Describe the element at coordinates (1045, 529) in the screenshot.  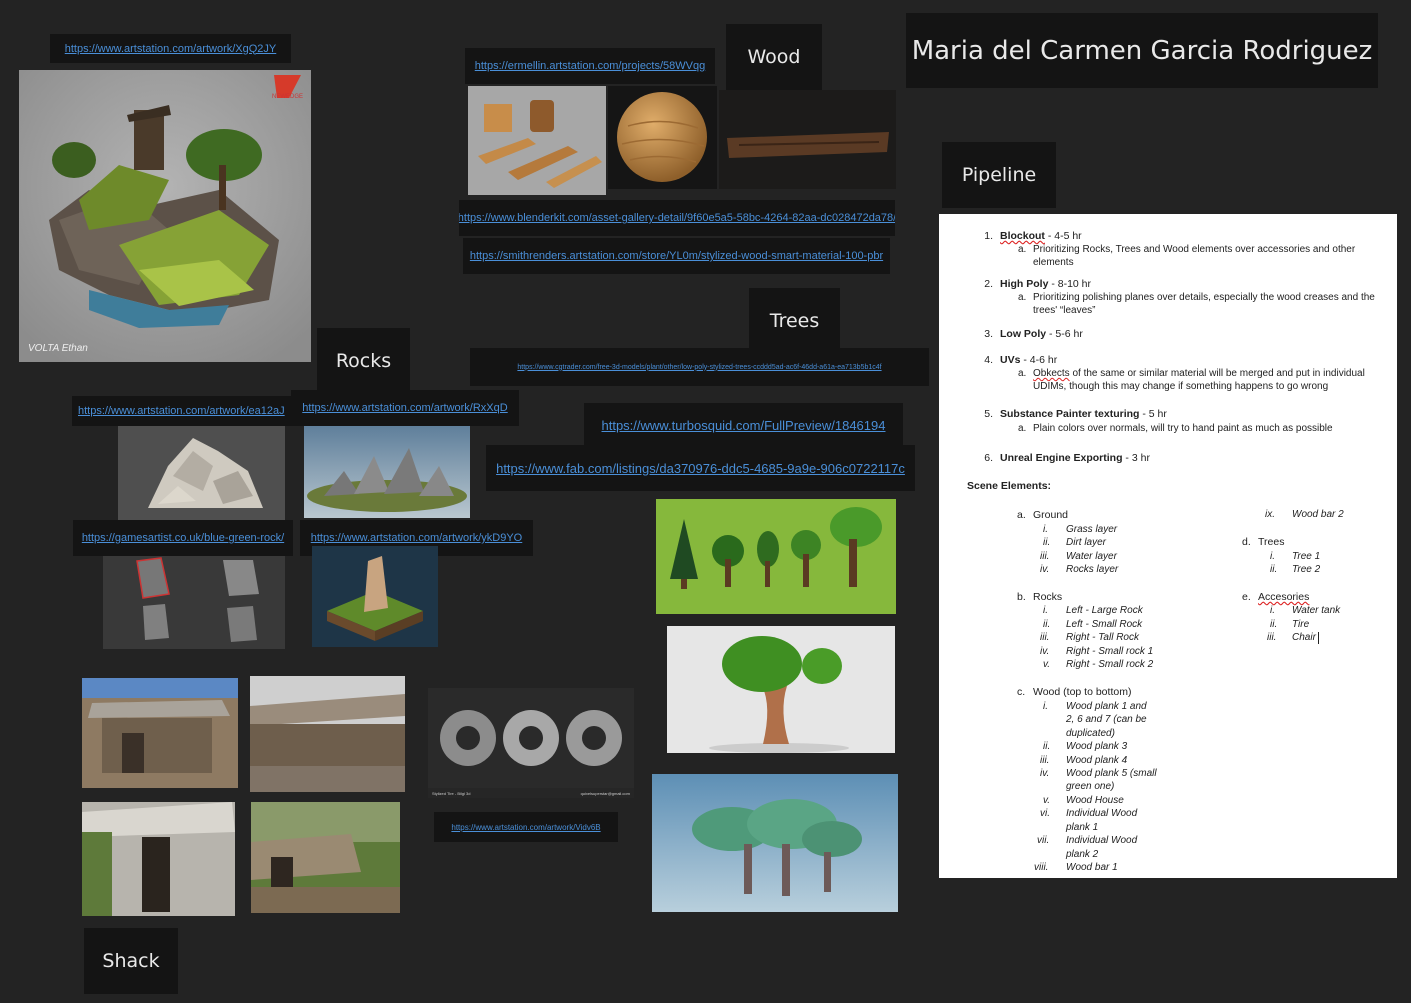
I see `ground-item-numeral: i.` at that location.